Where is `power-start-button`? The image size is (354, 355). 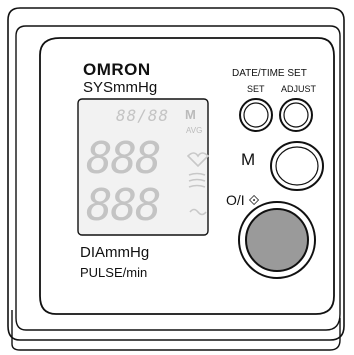 power-start-button is located at coordinates (277, 240).